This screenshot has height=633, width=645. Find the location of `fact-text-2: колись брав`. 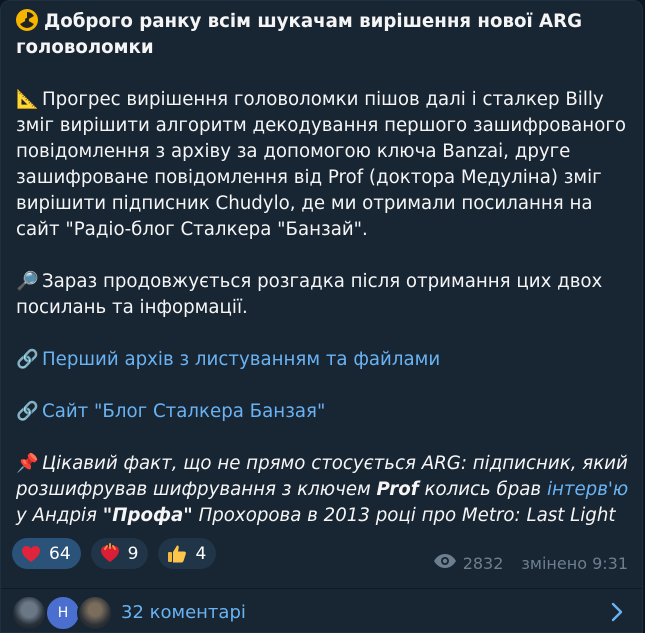

fact-text-2: колись брав is located at coordinates (482, 489).